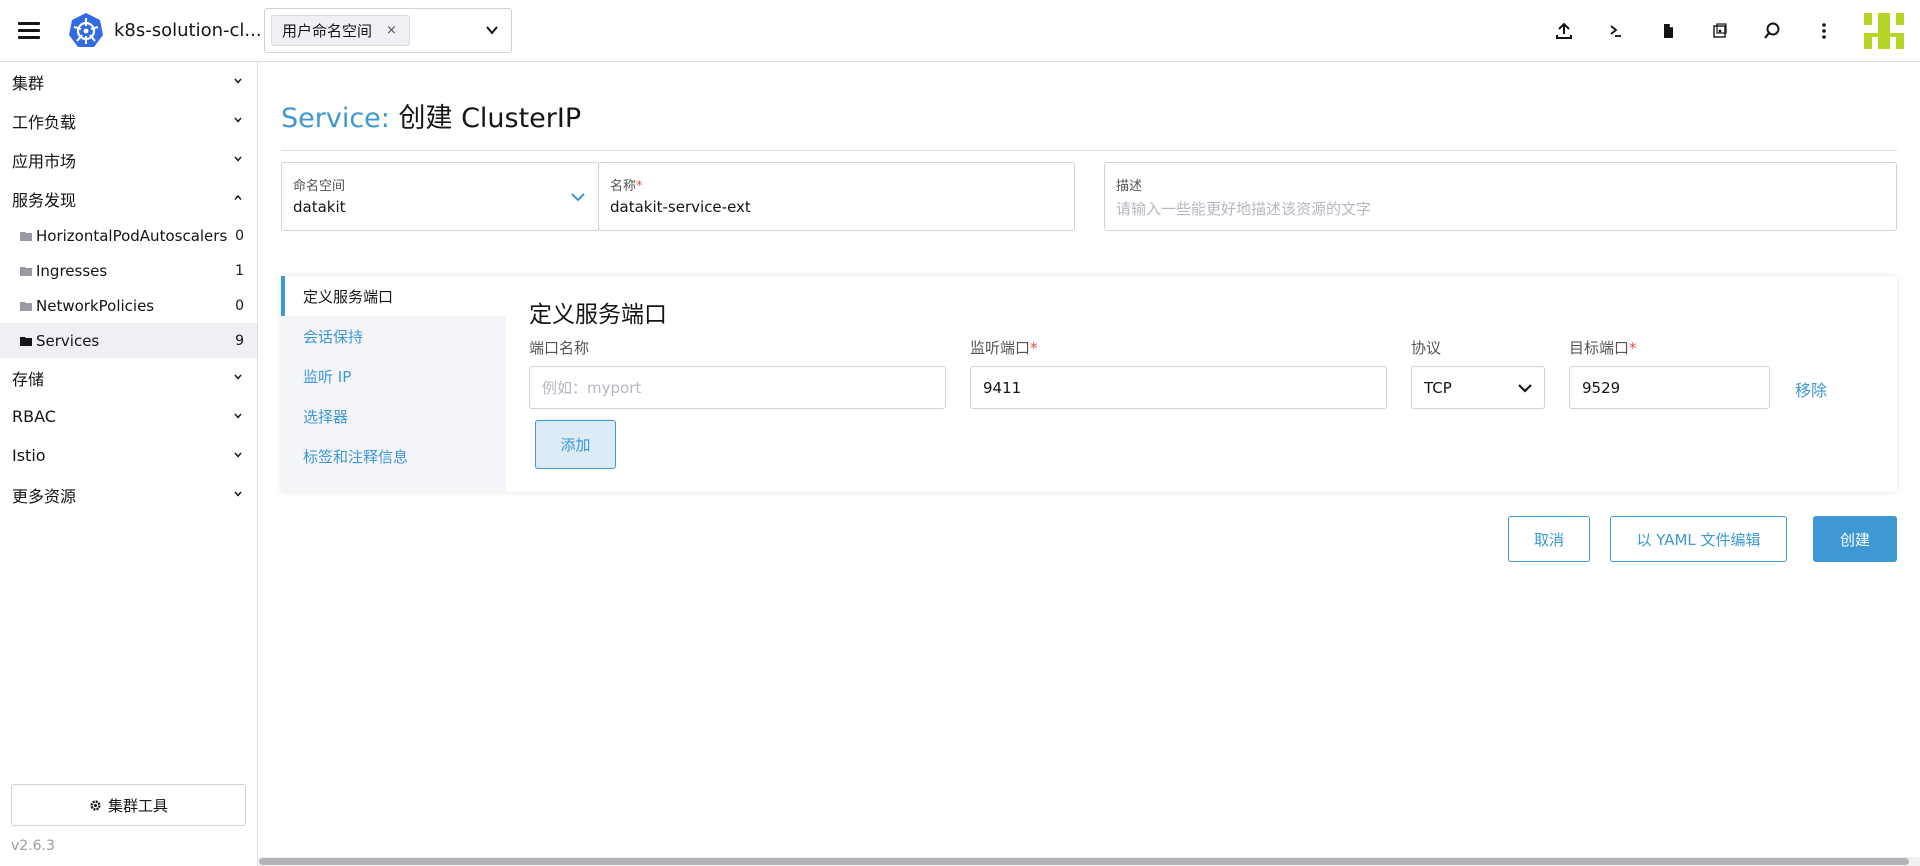 This screenshot has width=1920, height=866. I want to click on namespace-chip: 用户命名空间 ×, so click(340, 30).